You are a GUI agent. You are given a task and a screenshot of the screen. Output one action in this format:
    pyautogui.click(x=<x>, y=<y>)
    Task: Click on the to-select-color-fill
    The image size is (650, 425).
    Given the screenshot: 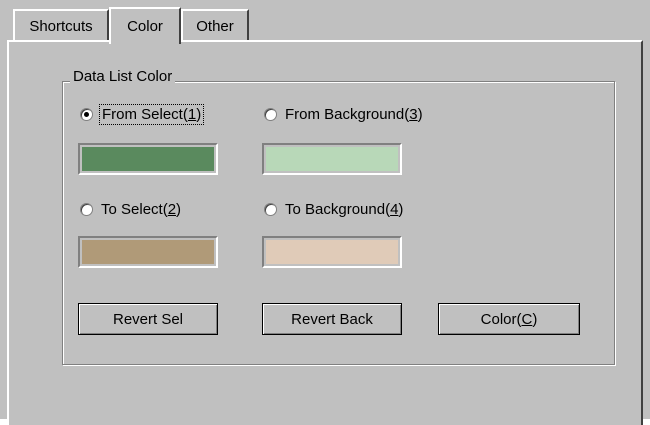 What is the action you would take?
    pyautogui.click(x=148, y=252)
    